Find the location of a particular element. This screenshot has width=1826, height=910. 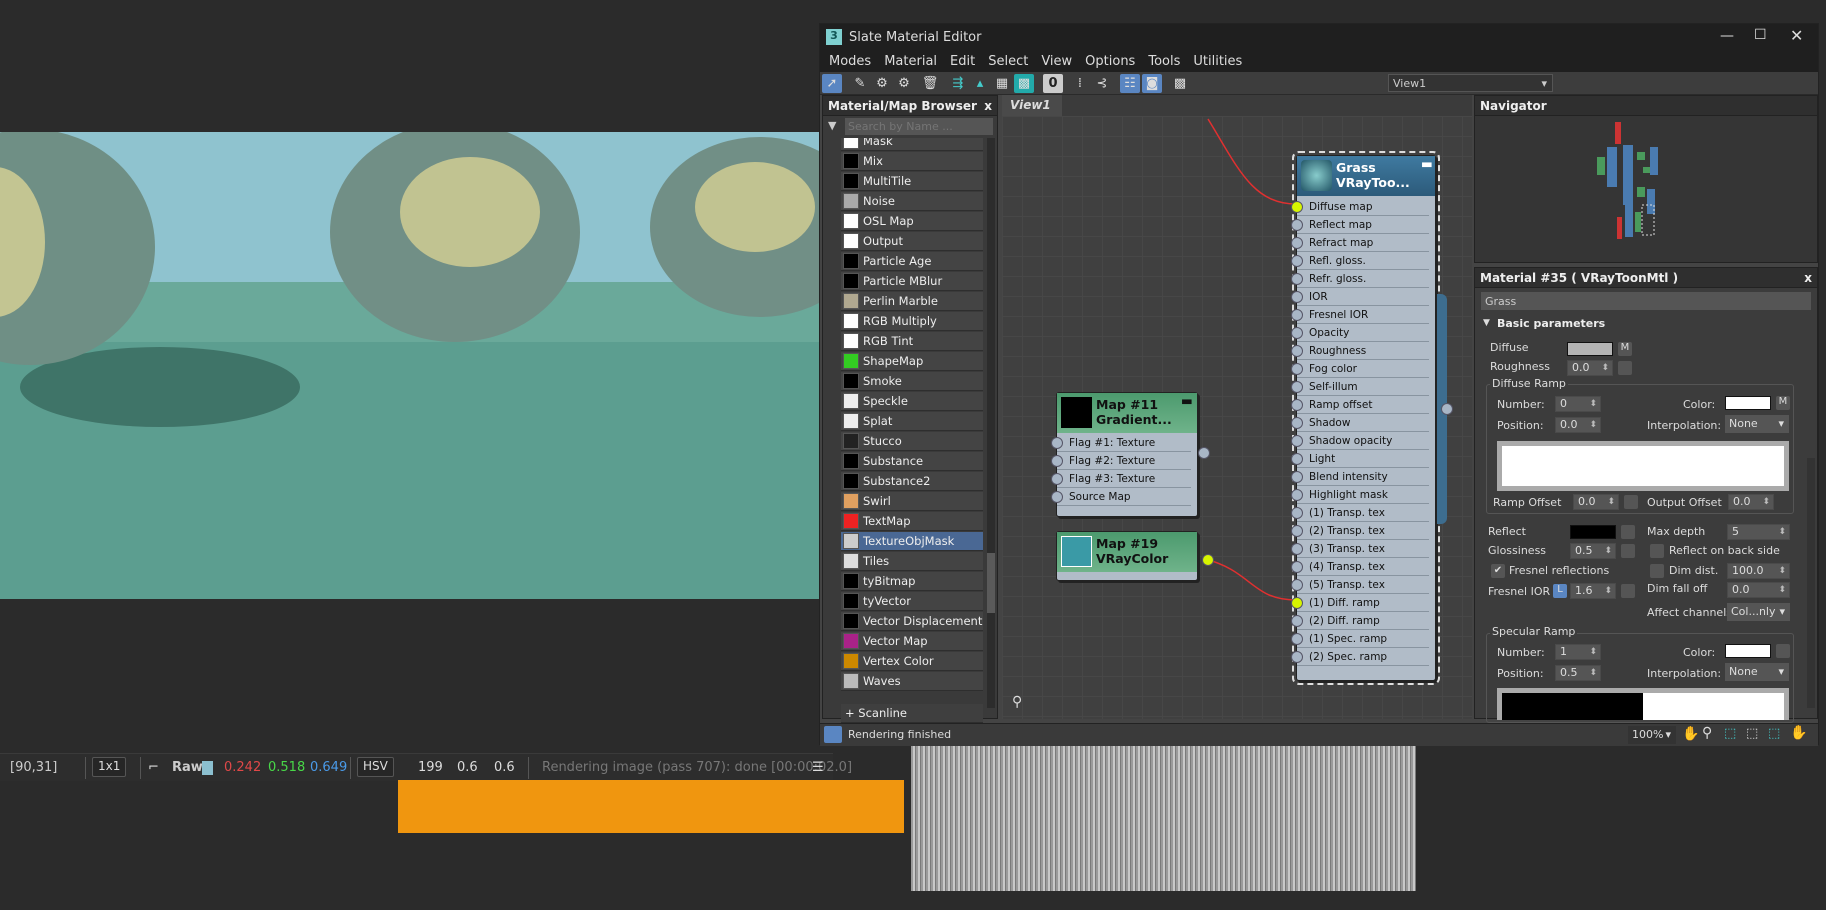

hide-slots-icon: ▴ is located at coordinates (980, 83).